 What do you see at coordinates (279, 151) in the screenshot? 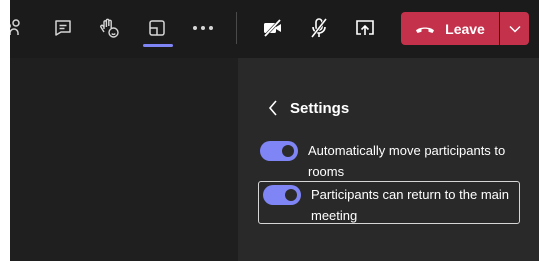
I see `auto-move-toggle` at bounding box center [279, 151].